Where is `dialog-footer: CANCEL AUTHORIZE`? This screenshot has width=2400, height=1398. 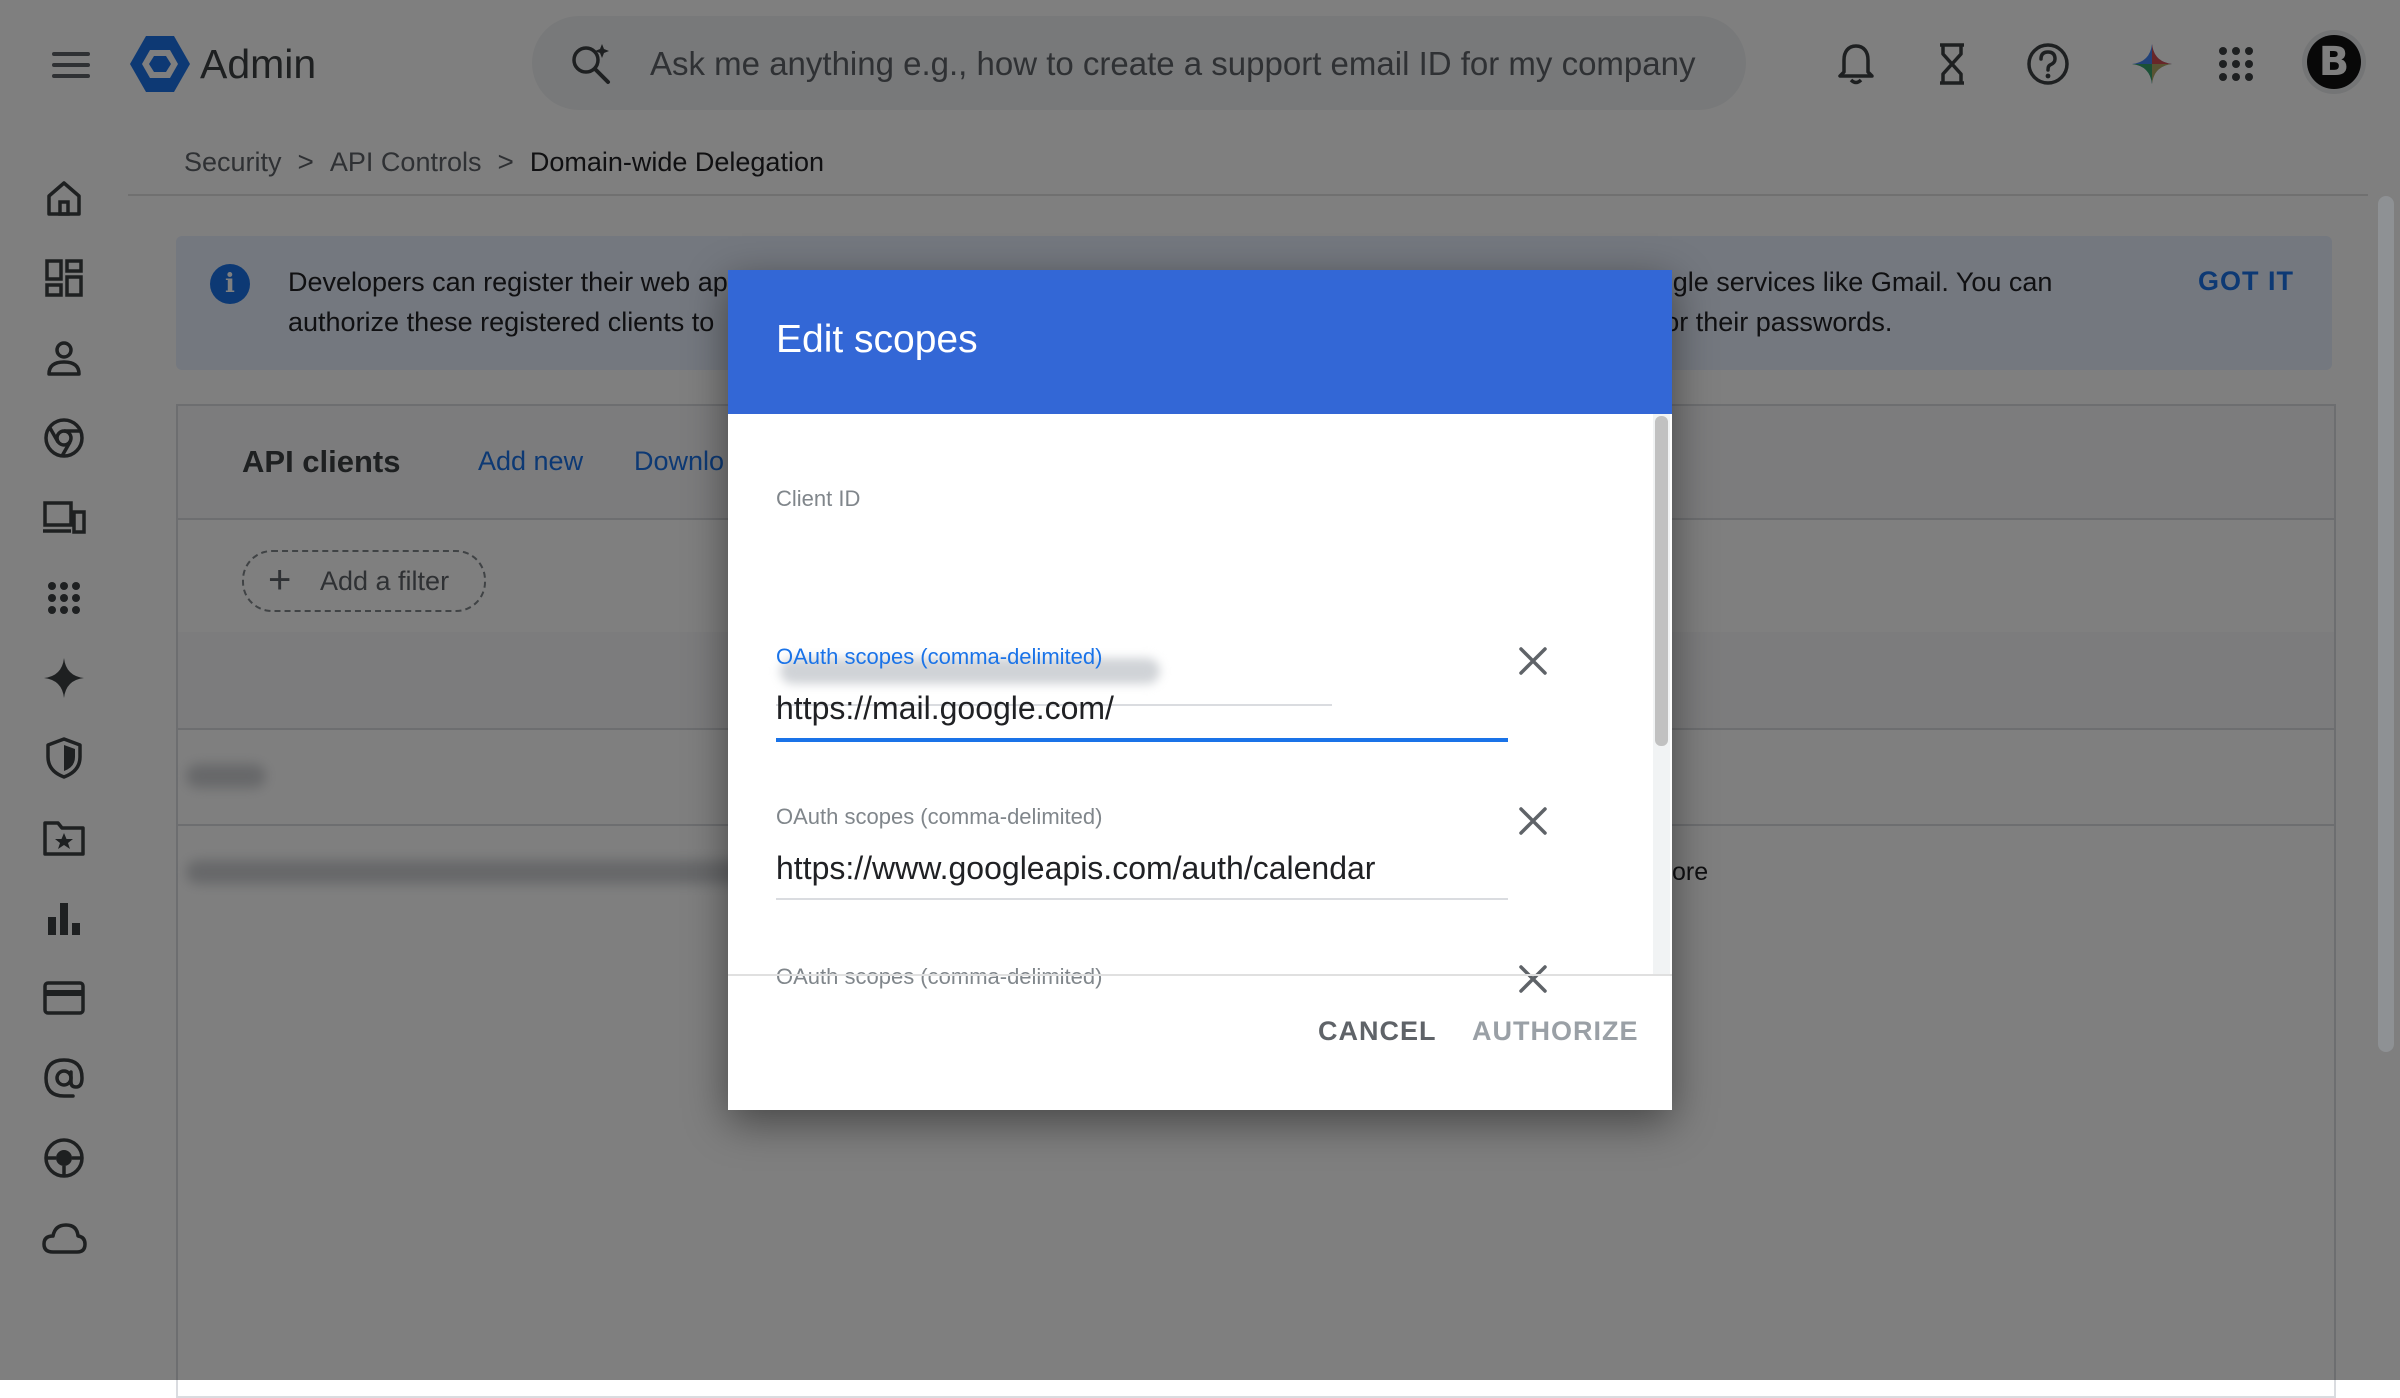
dialog-footer: CANCEL AUTHORIZE is located at coordinates (1200, 1043).